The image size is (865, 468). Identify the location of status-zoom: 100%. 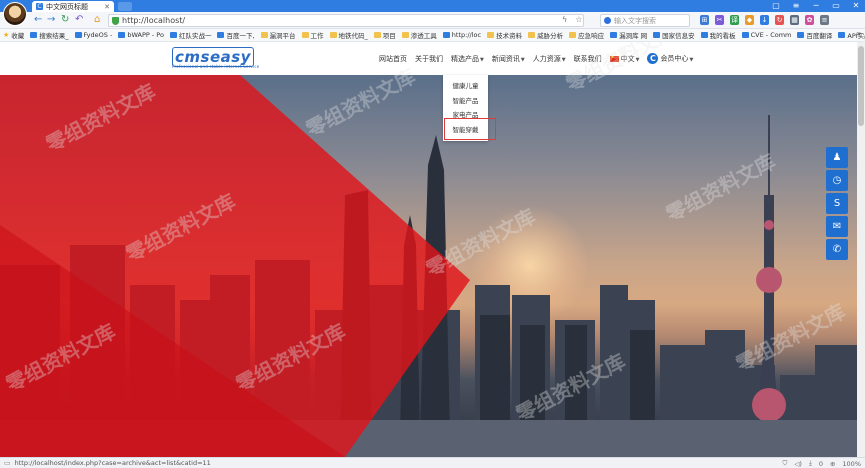
(851, 464).